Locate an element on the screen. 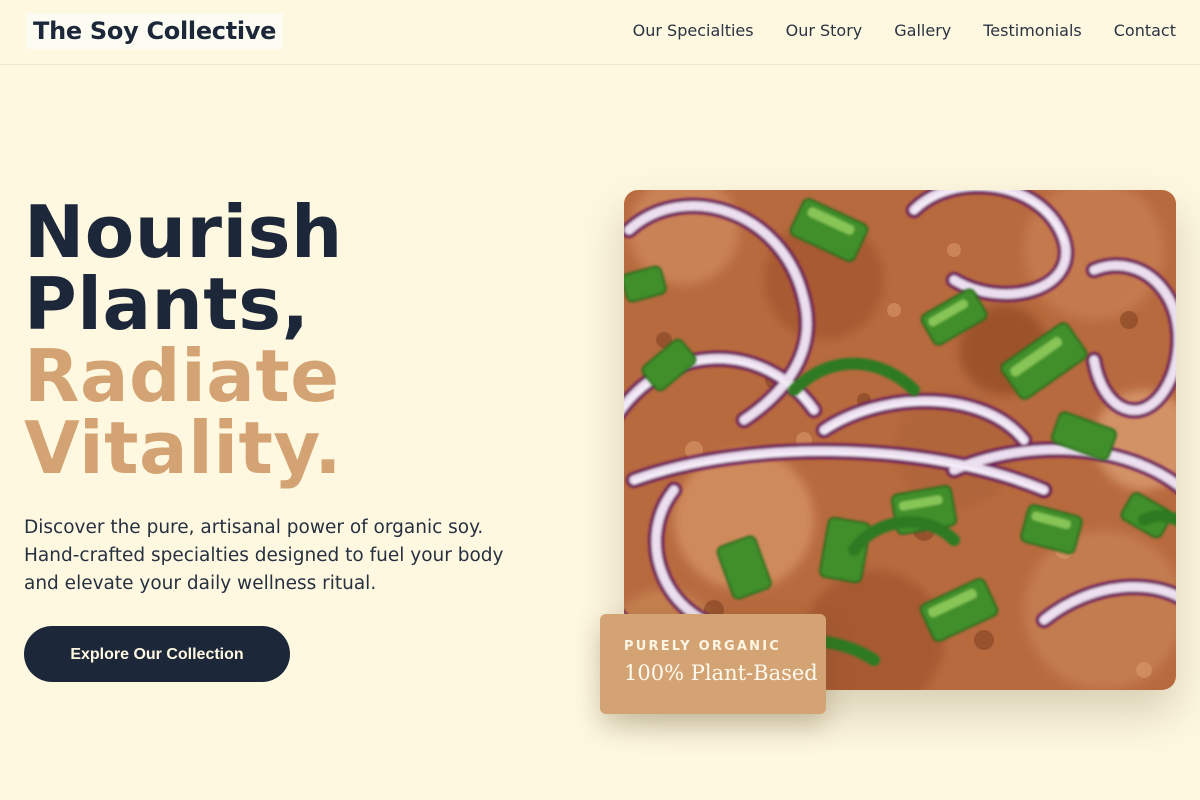  nav-link-our-story: Our Story is located at coordinates (824, 31).